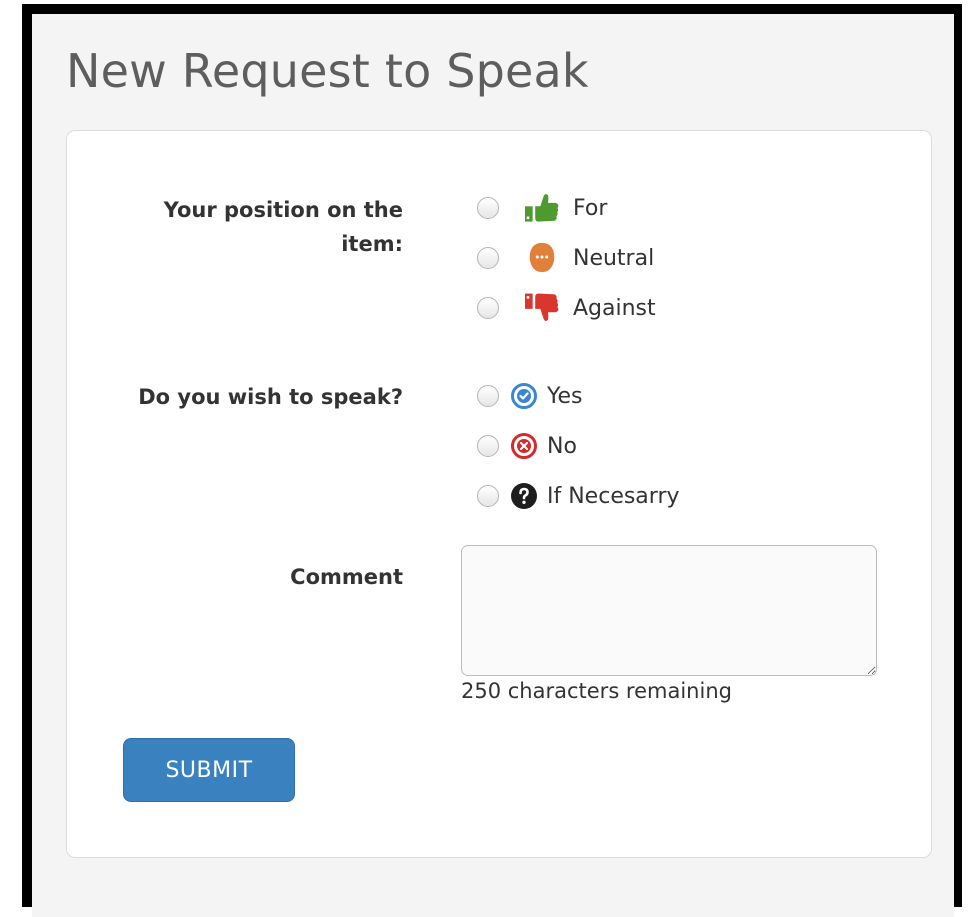  I want to click on comment-textarea, so click(669, 610).